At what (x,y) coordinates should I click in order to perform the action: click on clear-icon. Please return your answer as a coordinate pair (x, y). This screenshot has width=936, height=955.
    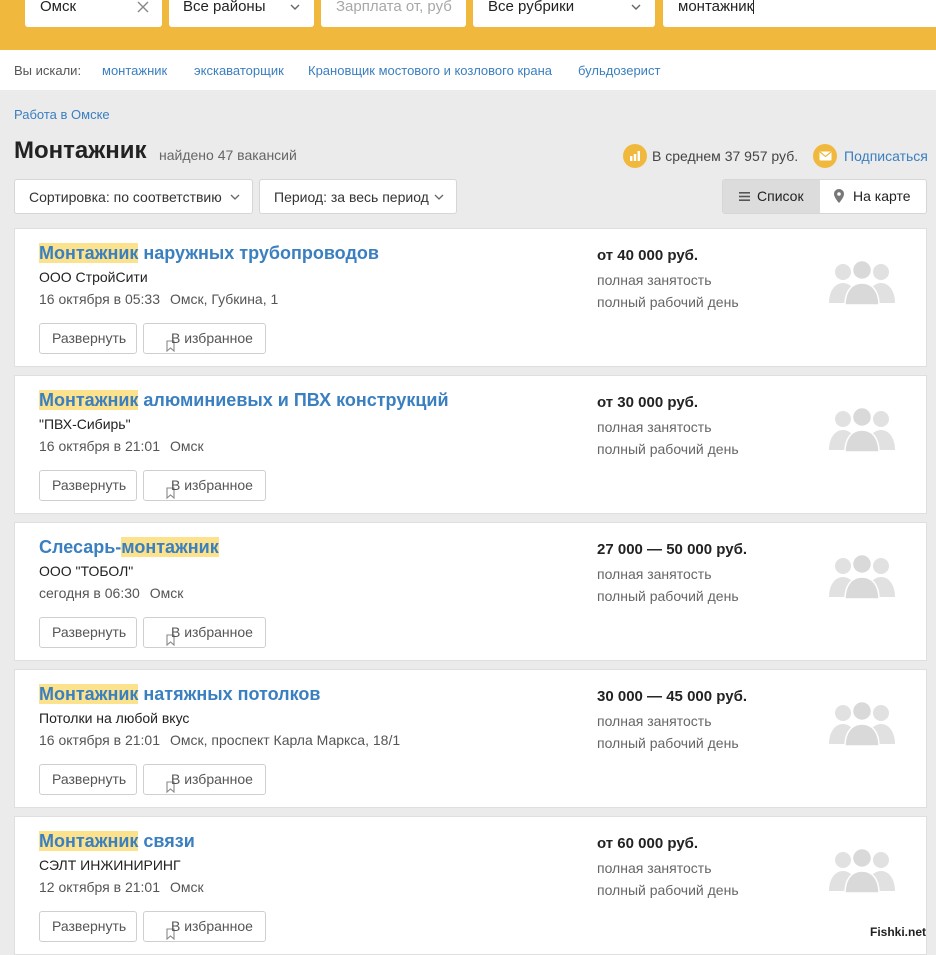
    Looking at the image, I should click on (143, 7).